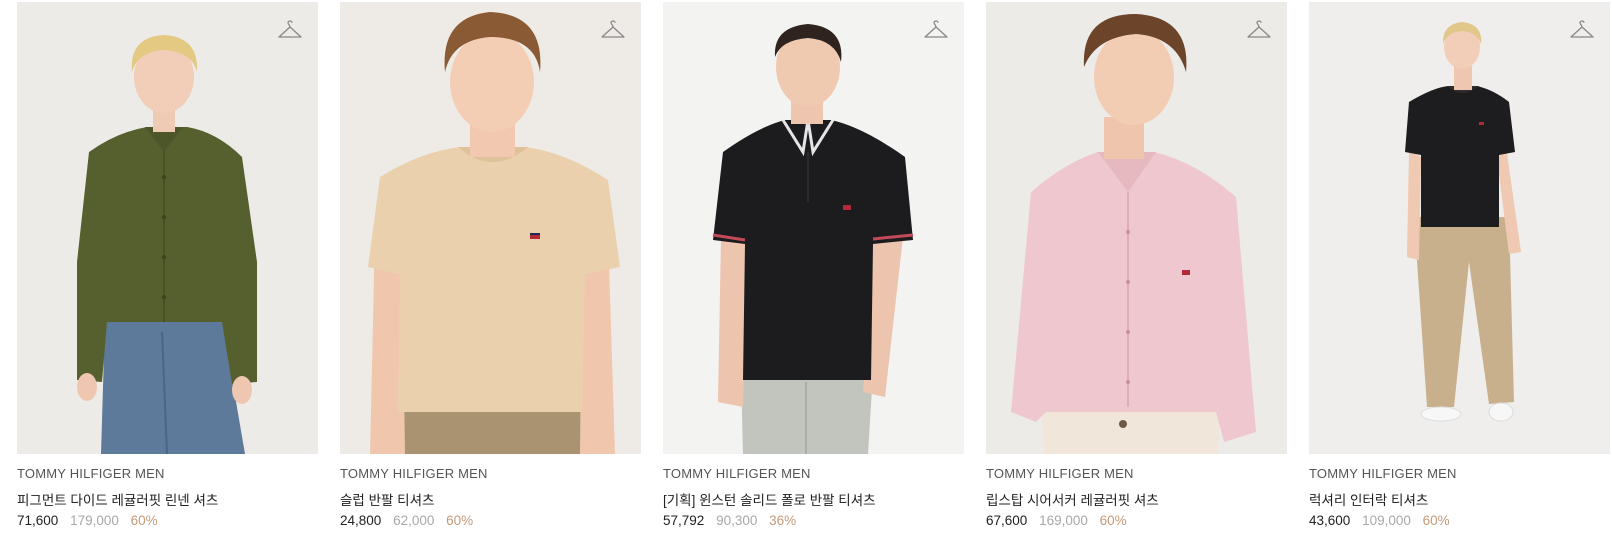 This screenshot has width=1612, height=546. I want to click on discount-rate: 36%, so click(783, 520).